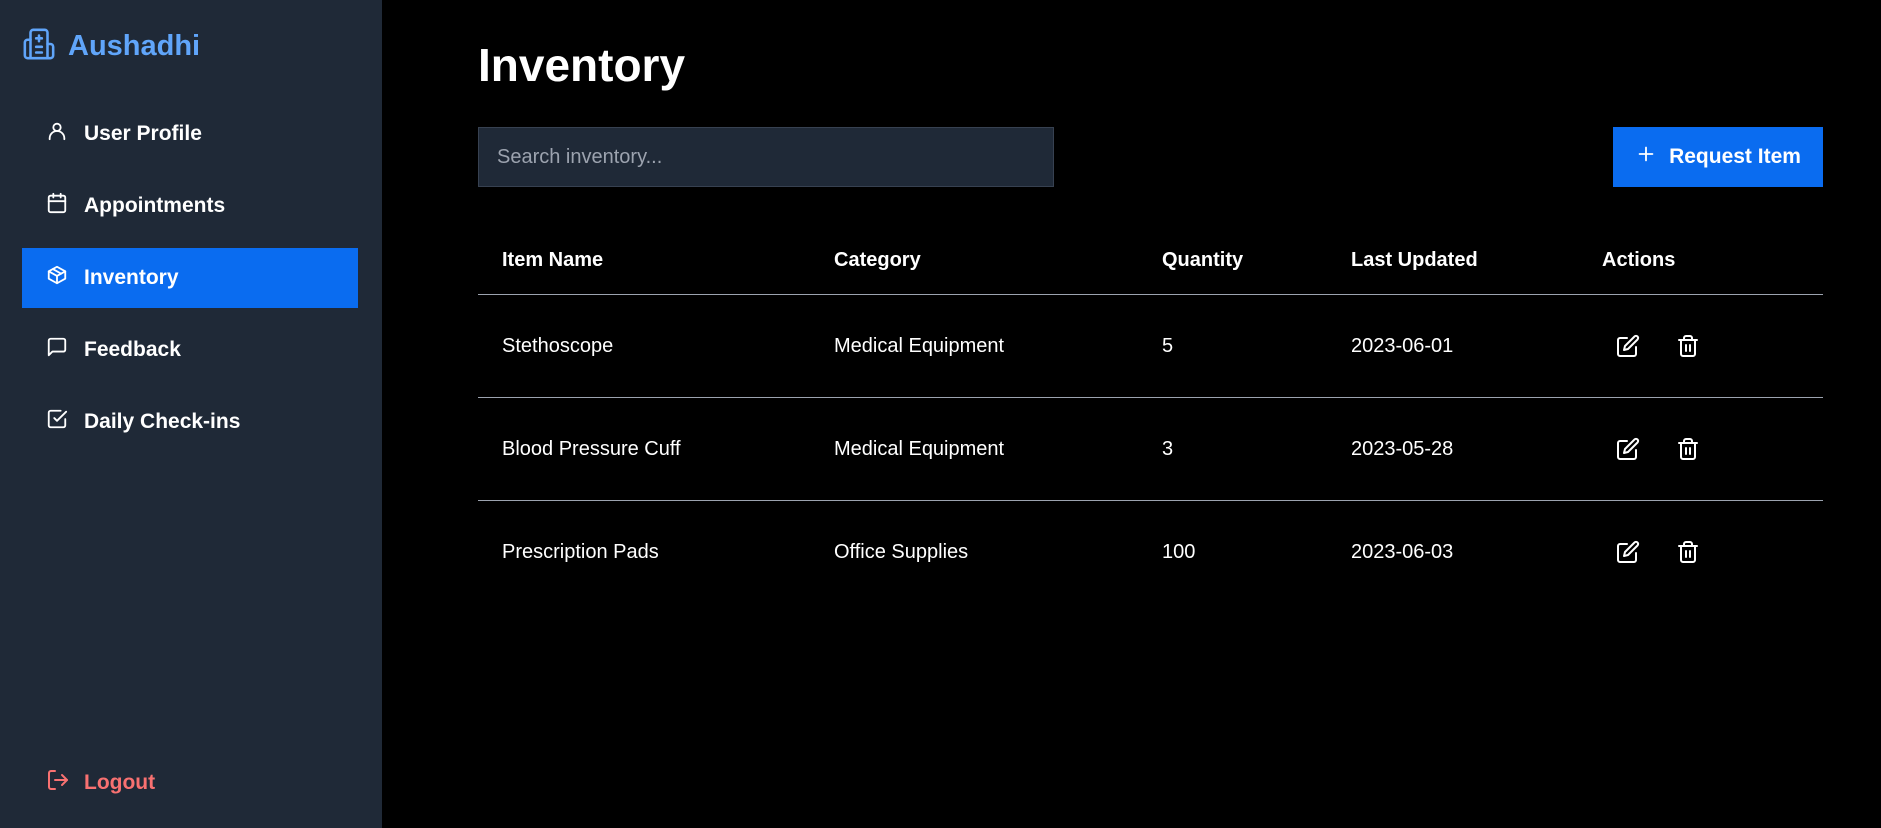 This screenshot has width=1881, height=828. Describe the element at coordinates (155, 205) in the screenshot. I see `sidebar-item-label: Appointments` at that location.